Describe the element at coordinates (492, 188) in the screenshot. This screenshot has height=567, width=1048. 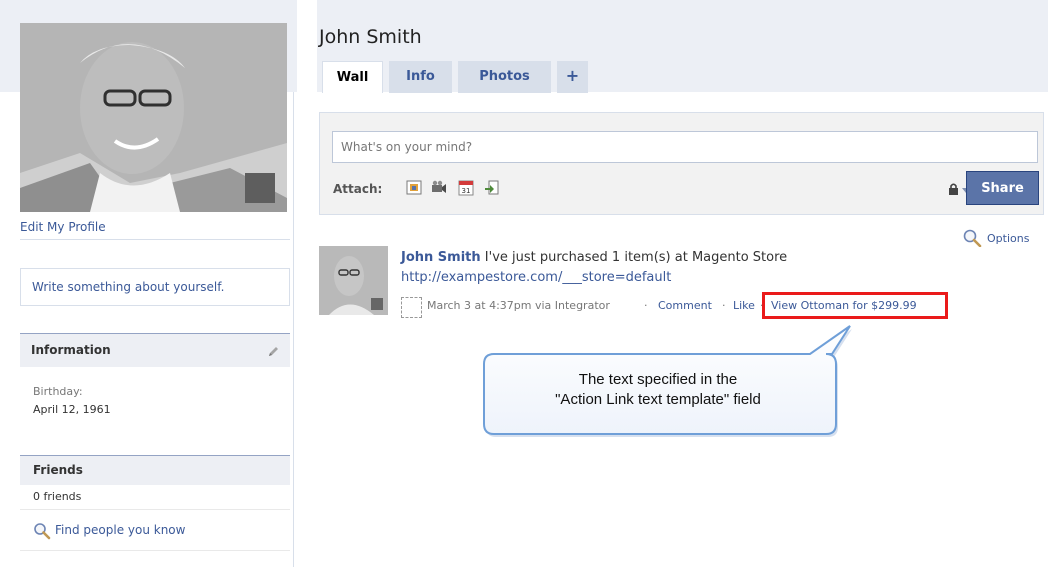
I see `link-icon` at that location.